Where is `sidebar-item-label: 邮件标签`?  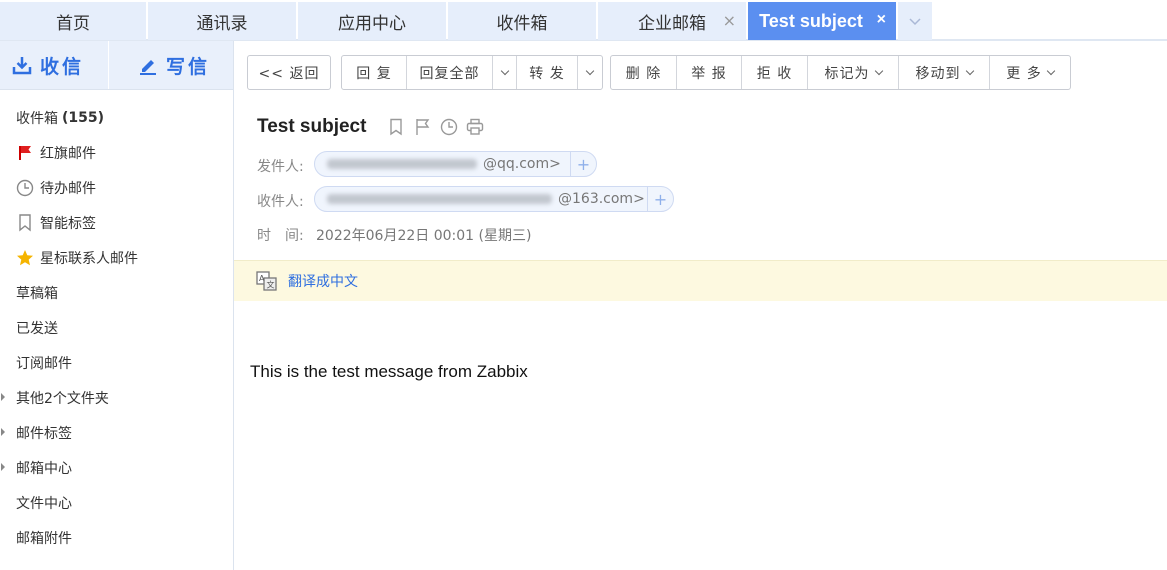 sidebar-item-label: 邮件标签 is located at coordinates (44, 433).